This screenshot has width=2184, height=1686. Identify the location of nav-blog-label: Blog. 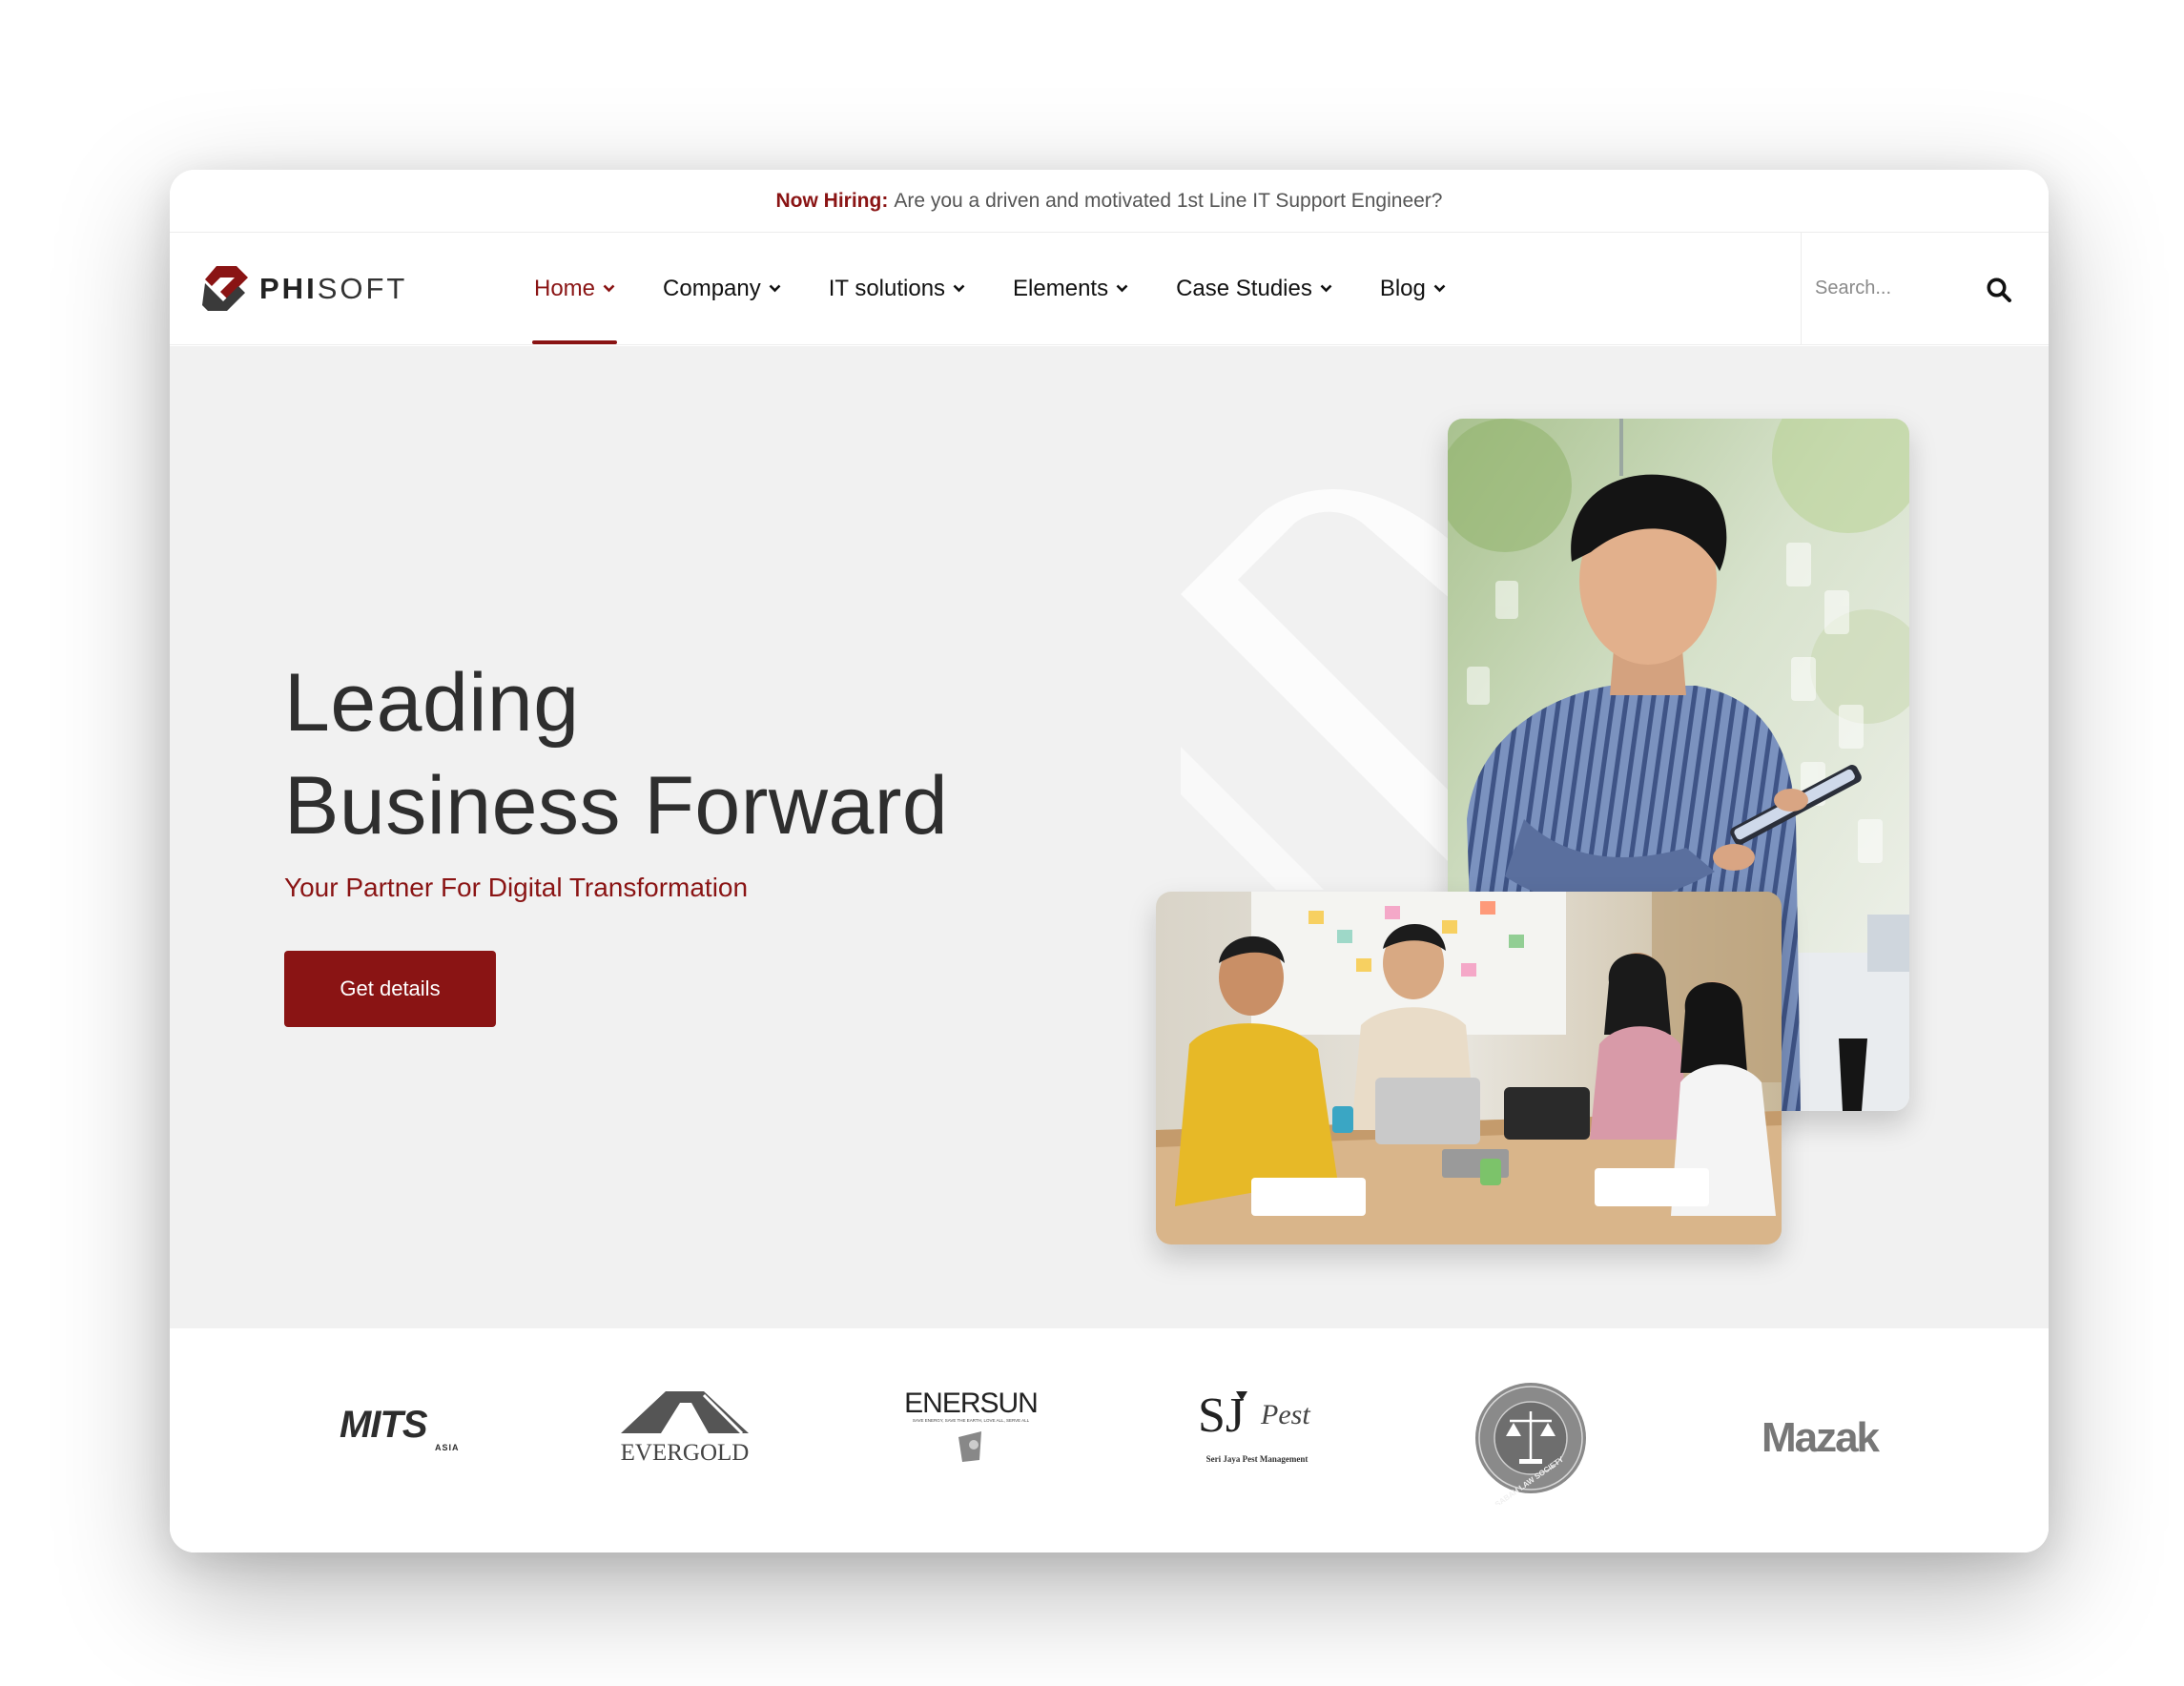
(1403, 288).